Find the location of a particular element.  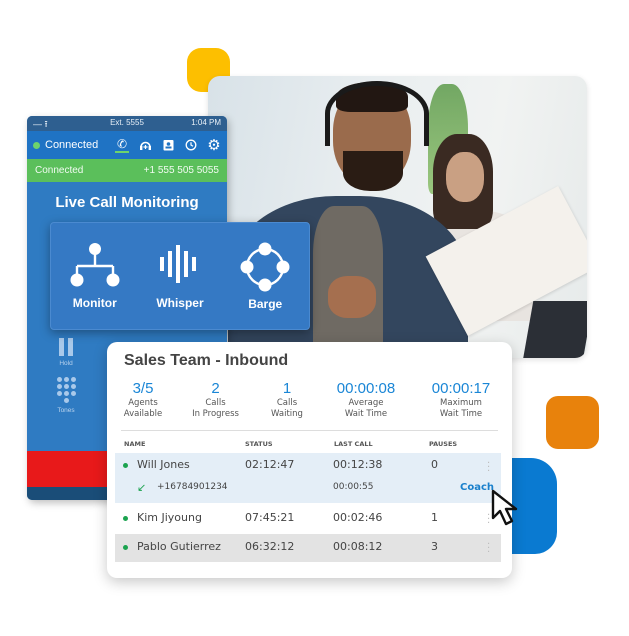

whisper-option: Whisper is located at coordinates (180, 276).